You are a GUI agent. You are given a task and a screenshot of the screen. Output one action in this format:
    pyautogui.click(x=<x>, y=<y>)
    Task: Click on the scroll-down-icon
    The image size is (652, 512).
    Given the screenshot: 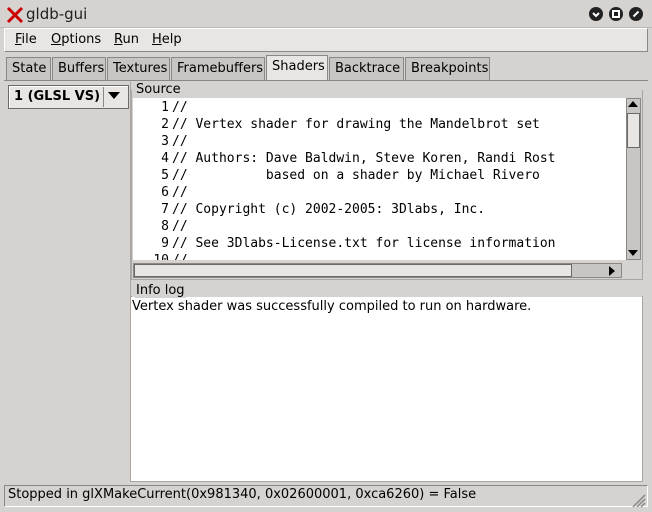 What is the action you would take?
    pyautogui.click(x=633, y=253)
    